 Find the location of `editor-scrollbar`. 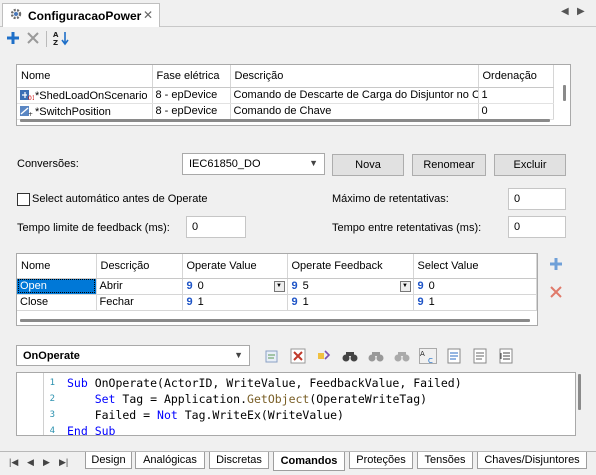

editor-scrollbar is located at coordinates (579, 392).